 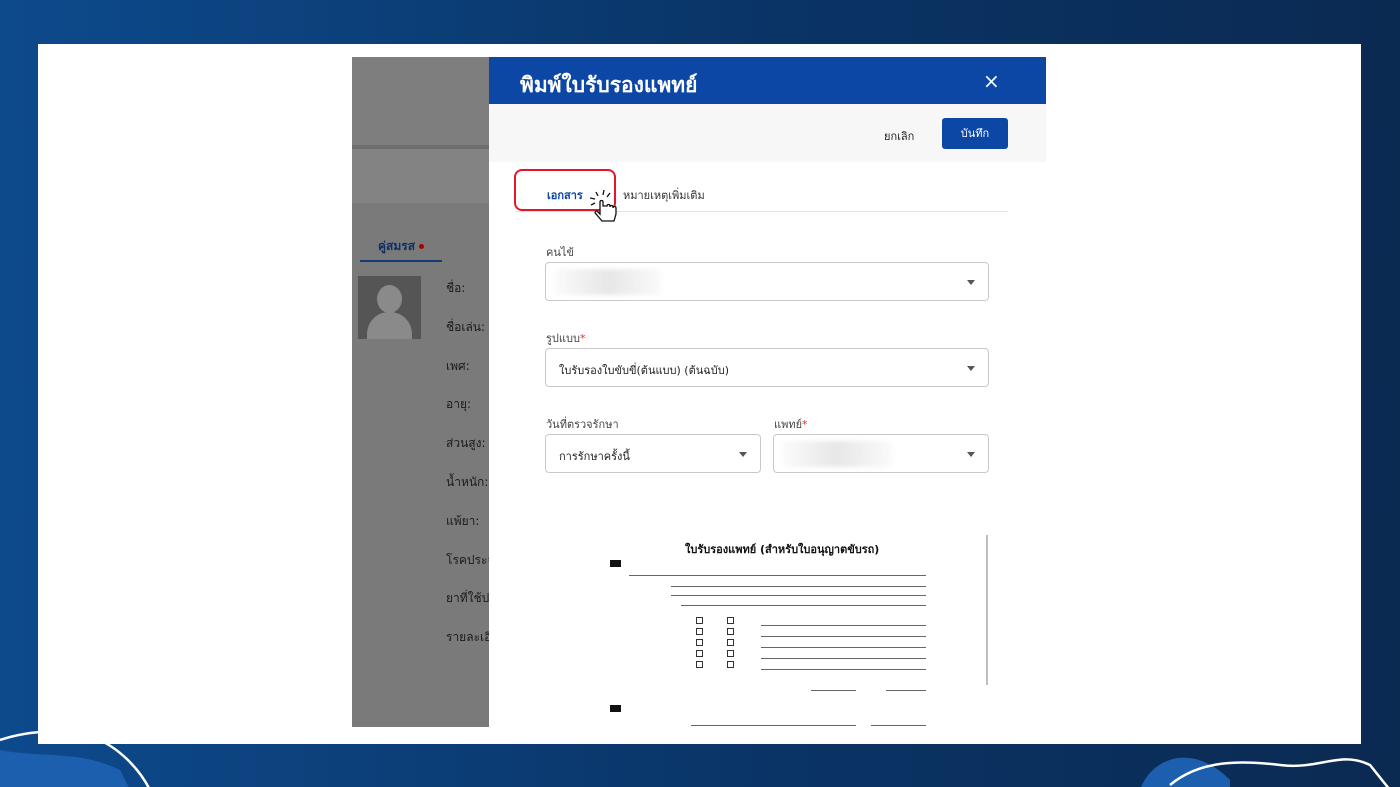 What do you see at coordinates (466, 326) in the screenshot?
I see `field-label: ชื่อเล่น:` at bounding box center [466, 326].